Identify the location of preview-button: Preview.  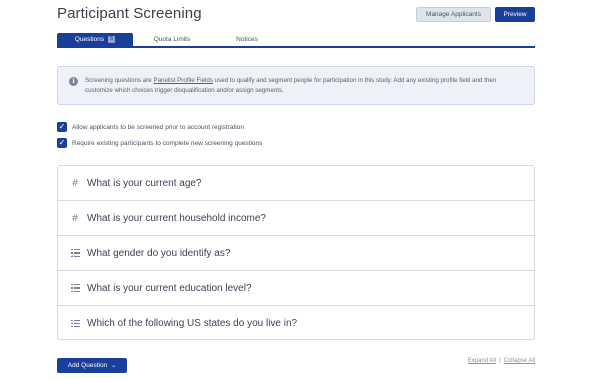
(515, 14).